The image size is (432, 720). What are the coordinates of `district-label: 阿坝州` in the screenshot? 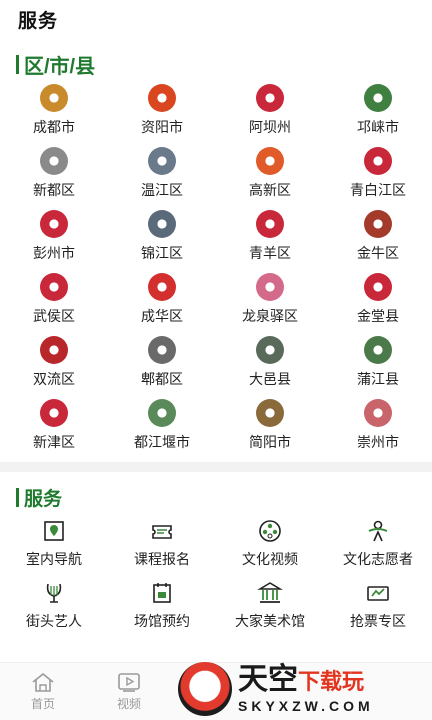 It's located at (270, 127).